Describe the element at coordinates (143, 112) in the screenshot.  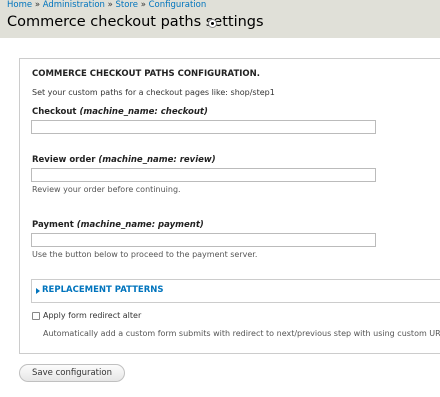
I see `checkout-machine-name: (machine_name: checkout)` at that location.